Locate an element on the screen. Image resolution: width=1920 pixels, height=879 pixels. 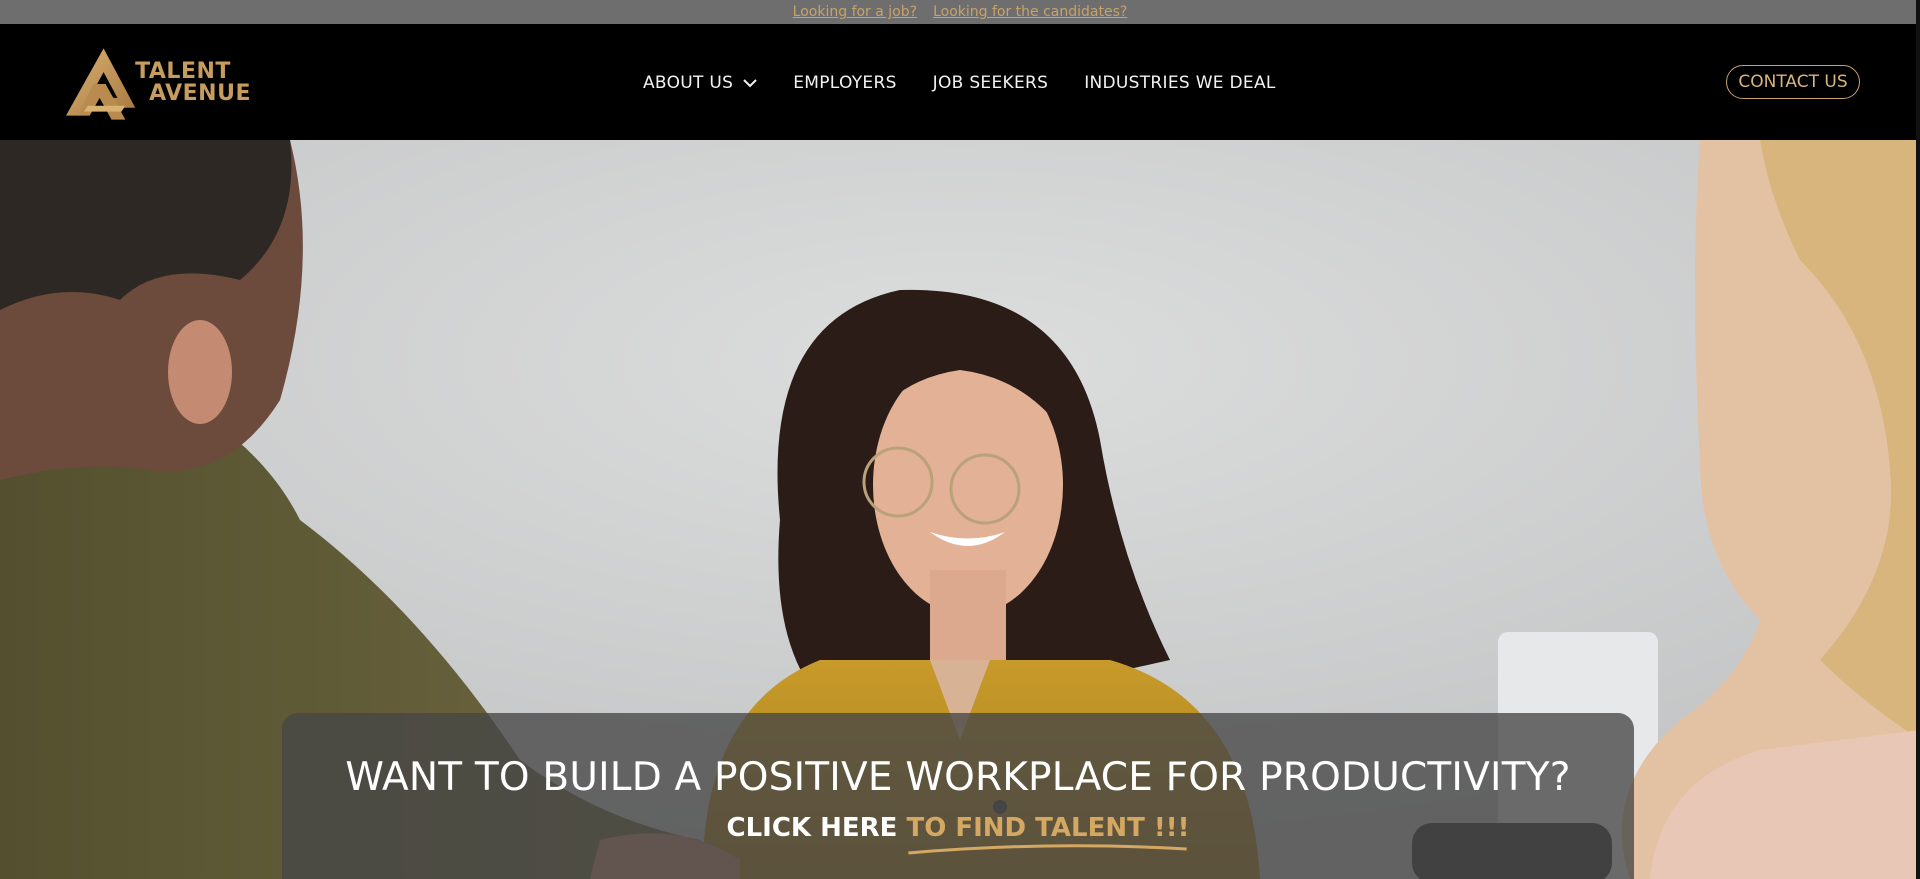
contact-us-button: CONTACT US is located at coordinates (1793, 82).